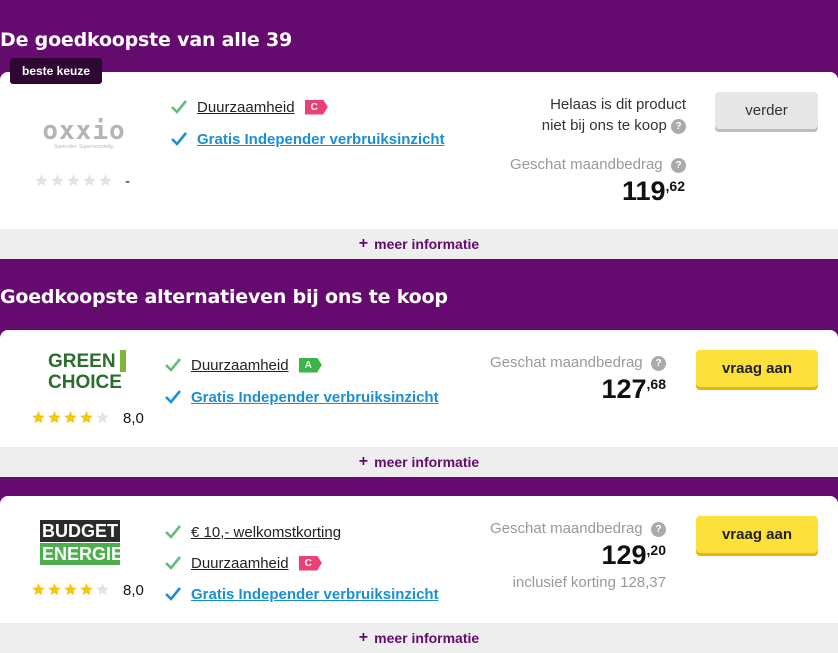 The width and height of the screenshot is (838, 653). I want to click on welcome-discount-link: € 10,- welkomstkorting, so click(266, 532).